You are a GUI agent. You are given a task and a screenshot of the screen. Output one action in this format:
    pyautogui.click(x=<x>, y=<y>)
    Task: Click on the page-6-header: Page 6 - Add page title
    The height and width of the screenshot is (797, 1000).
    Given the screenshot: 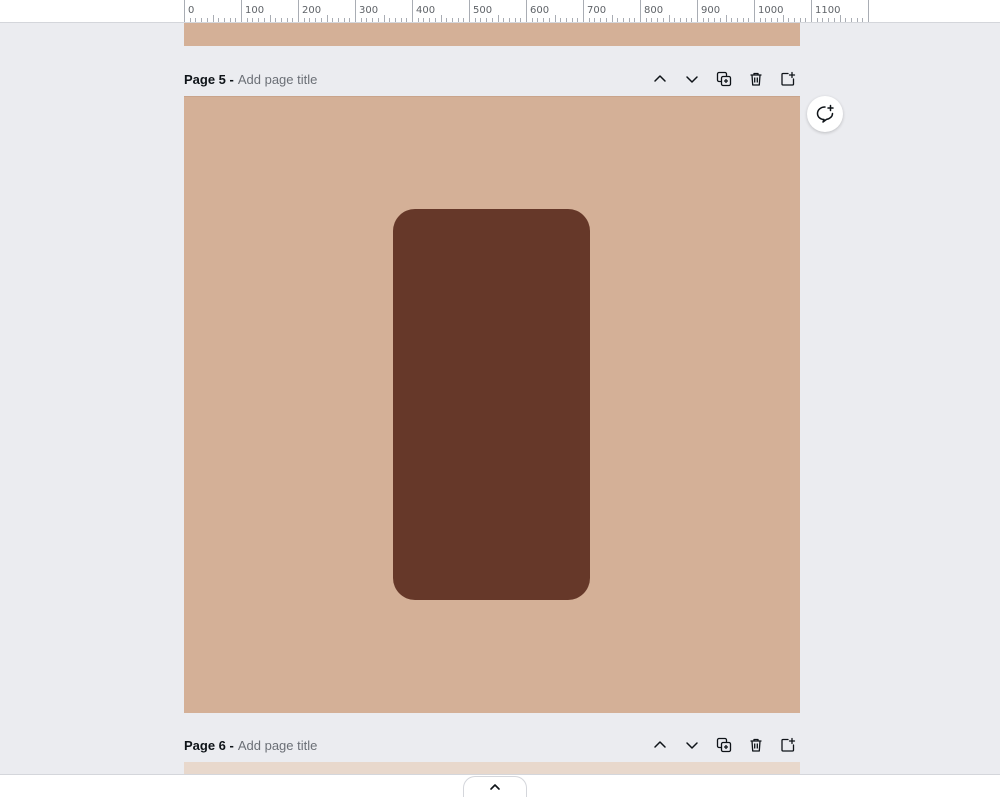 What is the action you would take?
    pyautogui.click(x=492, y=745)
    